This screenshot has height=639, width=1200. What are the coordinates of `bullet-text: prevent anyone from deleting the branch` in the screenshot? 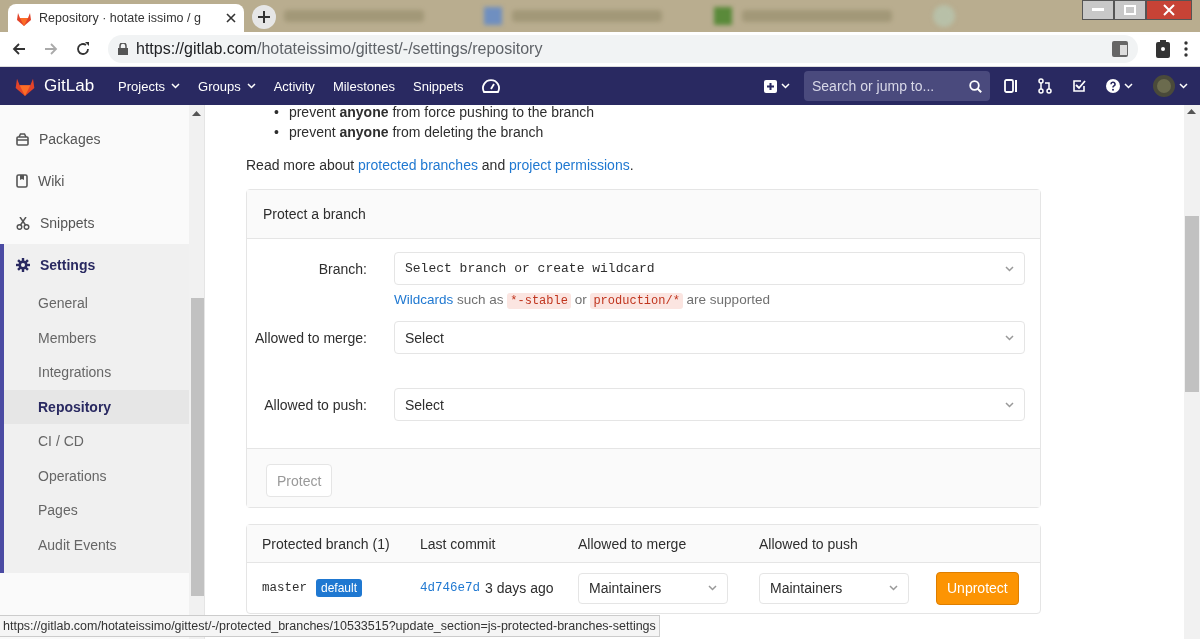 It's located at (416, 132).